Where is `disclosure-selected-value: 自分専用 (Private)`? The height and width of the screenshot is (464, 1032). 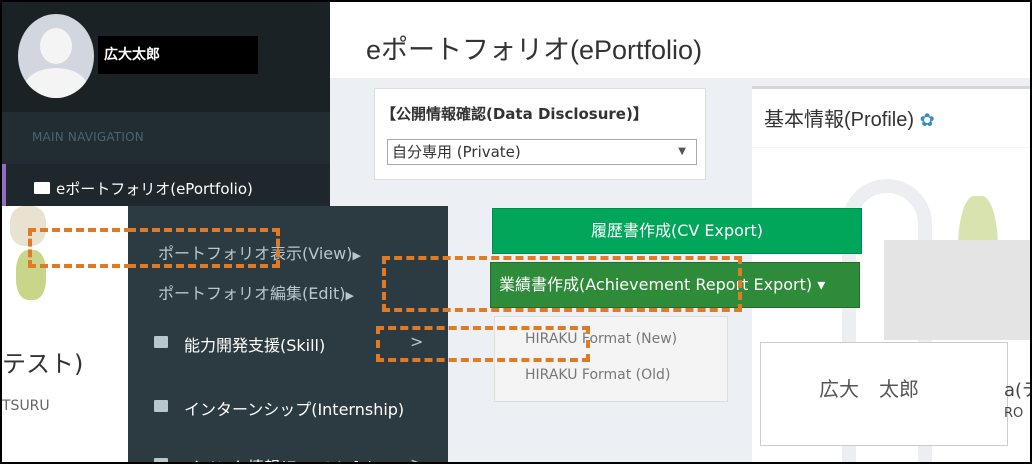
disclosure-selected-value: 自分専用 (Private) is located at coordinates (456, 152).